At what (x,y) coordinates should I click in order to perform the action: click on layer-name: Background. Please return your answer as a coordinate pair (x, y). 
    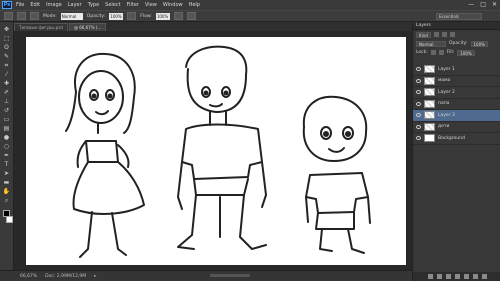
    Looking at the image, I should click on (451, 138).